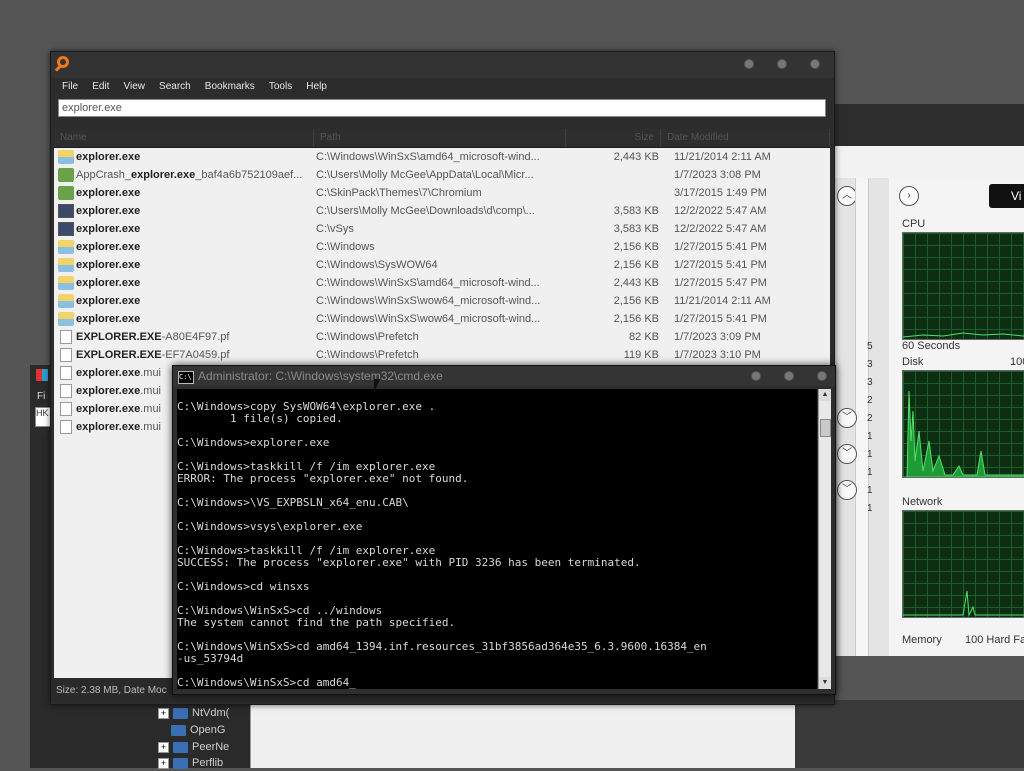 Image resolution: width=1024 pixels, height=771 pixels. Describe the element at coordinates (994, 640) in the screenshot. I see `hard-faults-label: 100 Hard Fa` at that location.